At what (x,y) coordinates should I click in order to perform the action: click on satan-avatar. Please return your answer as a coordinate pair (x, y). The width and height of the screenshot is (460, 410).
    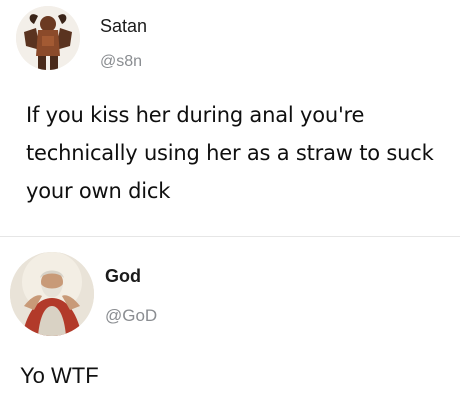
    Looking at the image, I should click on (48, 38).